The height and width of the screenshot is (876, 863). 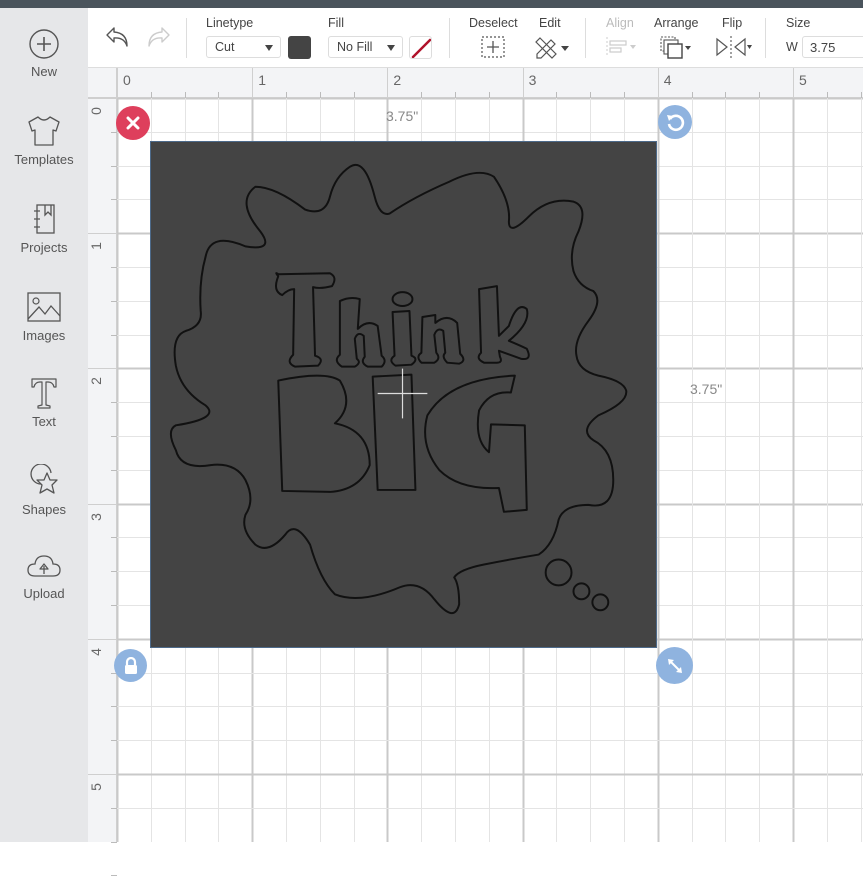 What do you see at coordinates (102, 83) in the screenshot?
I see `ruler-corner` at bounding box center [102, 83].